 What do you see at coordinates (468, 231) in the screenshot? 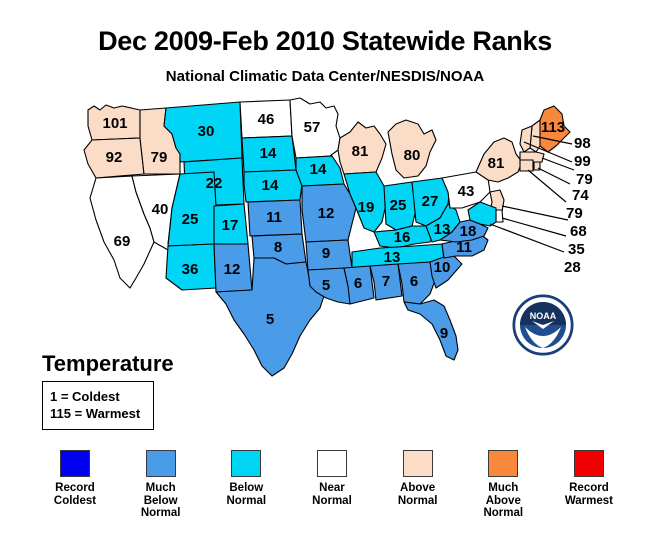
I see `label-VA: 18` at bounding box center [468, 231].